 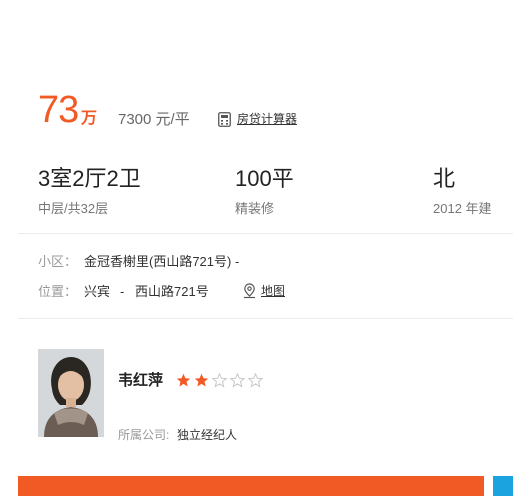 I want to click on agent-rating, so click(x=219, y=380).